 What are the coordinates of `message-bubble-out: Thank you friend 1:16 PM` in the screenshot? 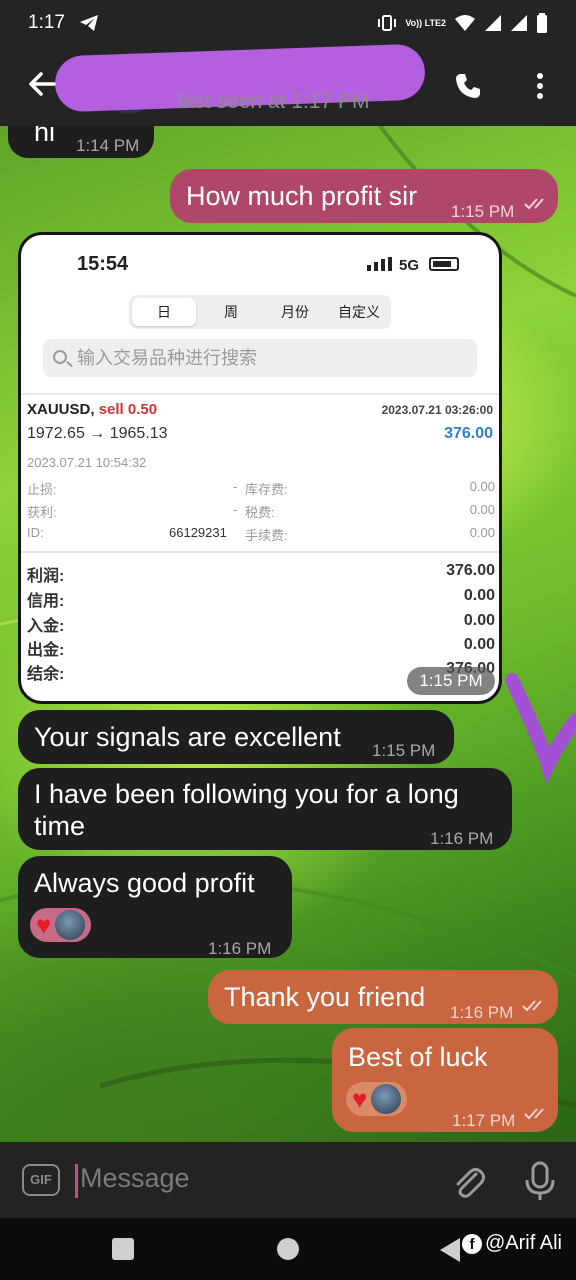 It's located at (383, 997).